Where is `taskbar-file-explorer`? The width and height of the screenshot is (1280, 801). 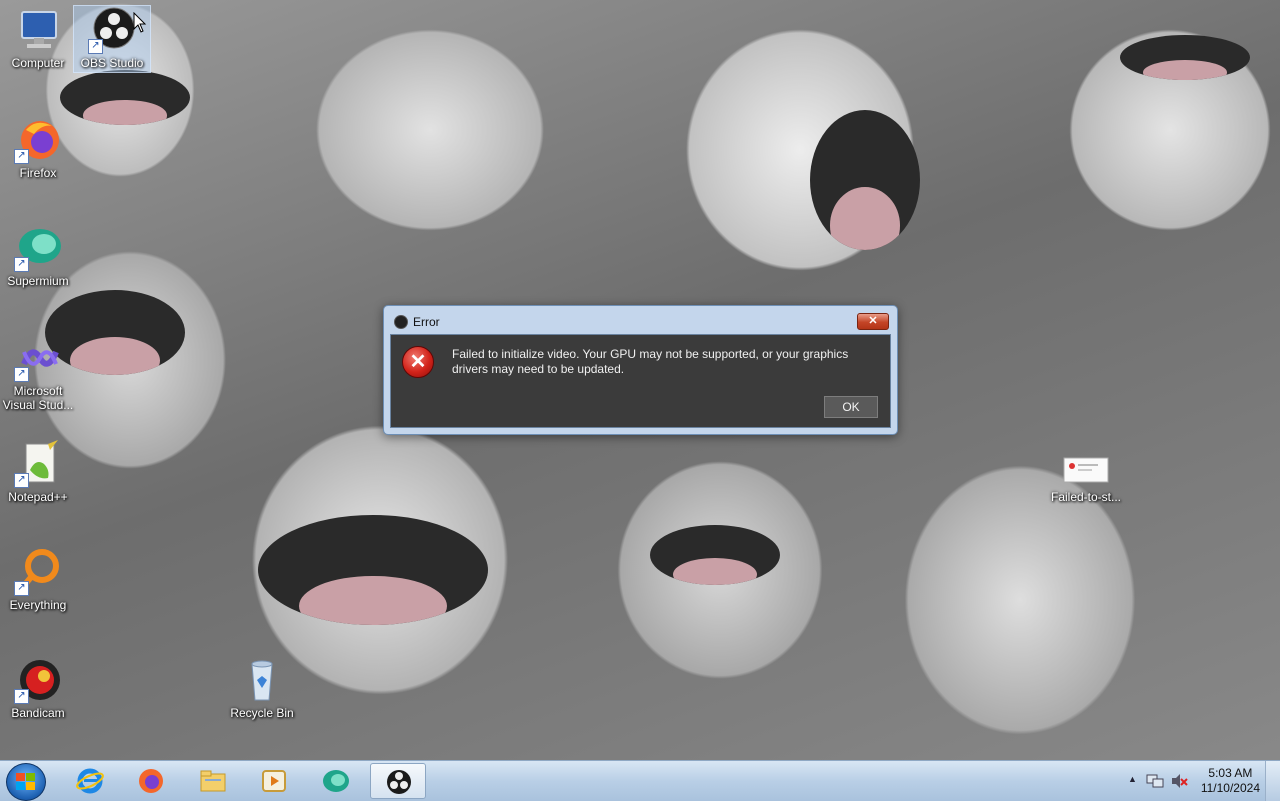
taskbar-file-explorer is located at coordinates (213, 781).